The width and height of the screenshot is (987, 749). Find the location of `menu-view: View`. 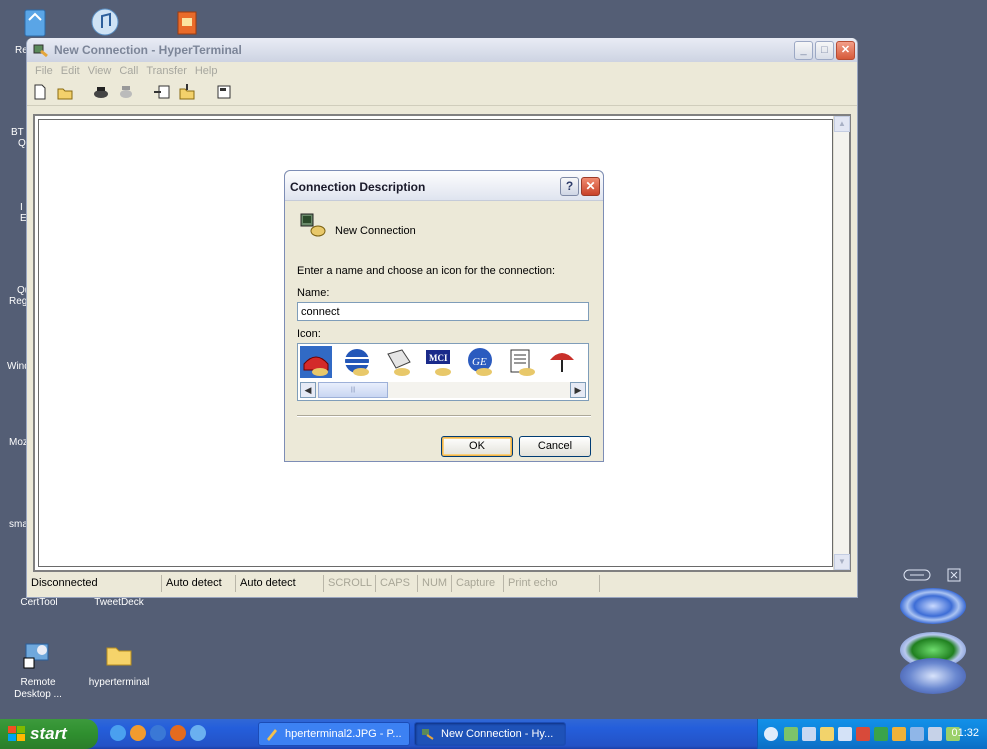

menu-view: View is located at coordinates (100, 71).